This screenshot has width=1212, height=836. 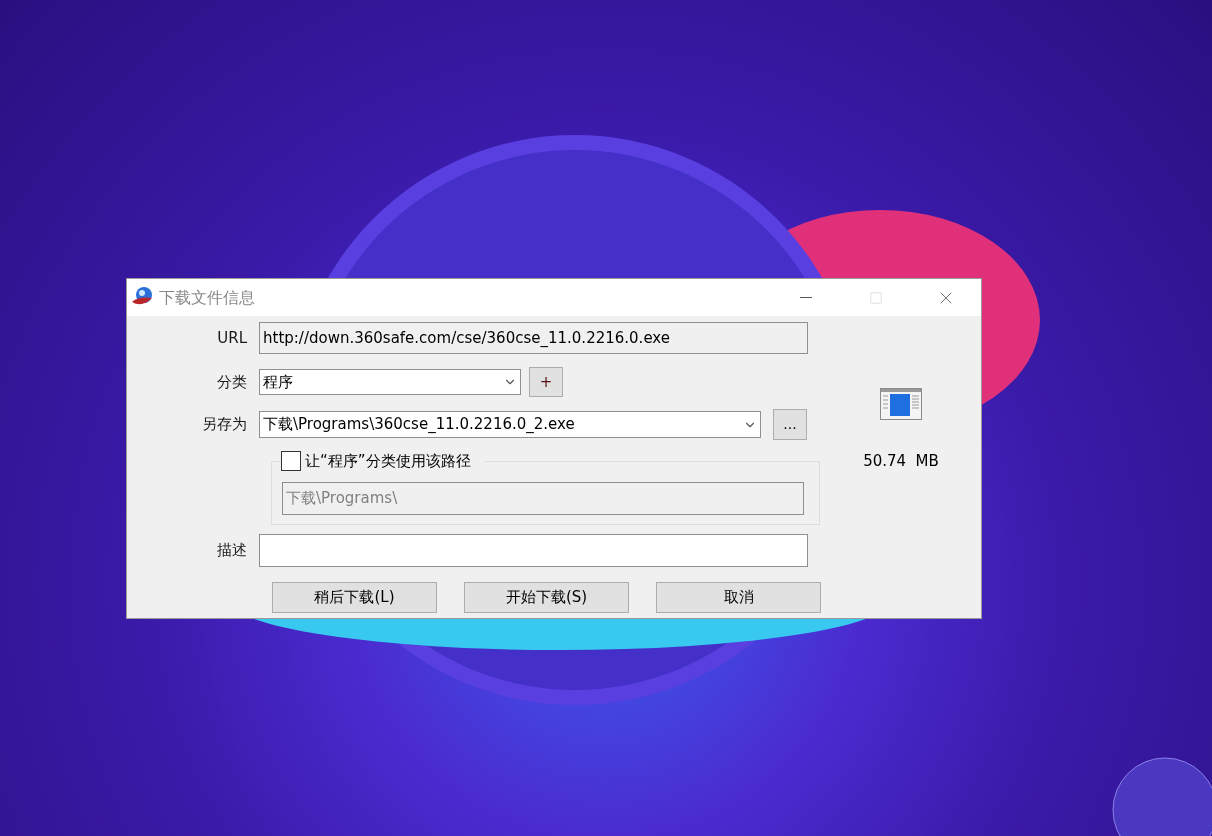 I want to click on add-category-button: +, so click(x=546, y=382).